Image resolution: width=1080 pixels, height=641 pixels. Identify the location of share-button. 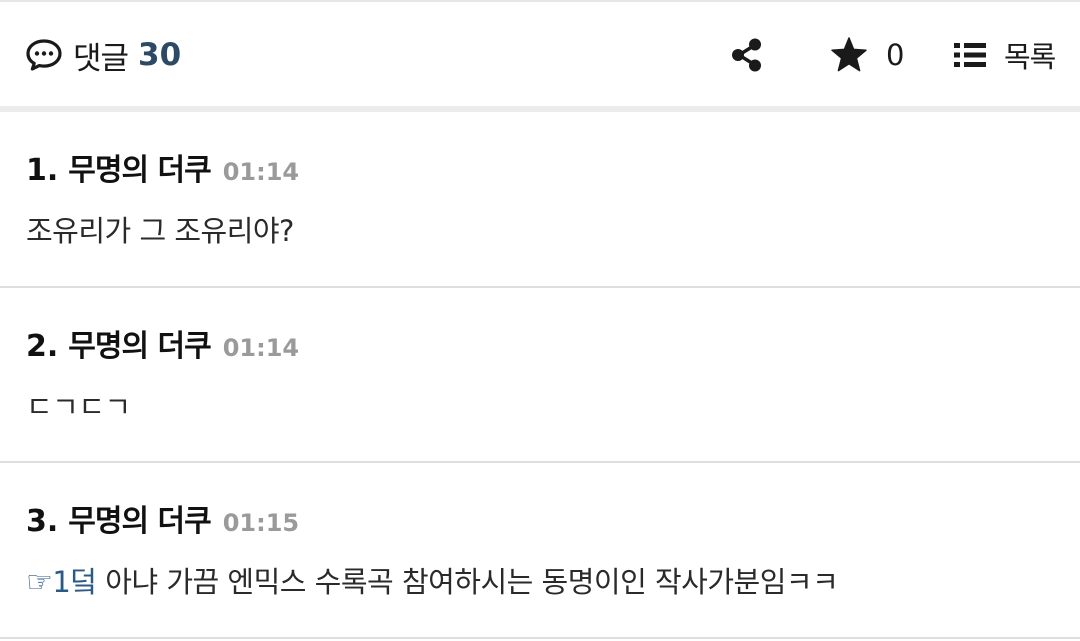
(747, 55).